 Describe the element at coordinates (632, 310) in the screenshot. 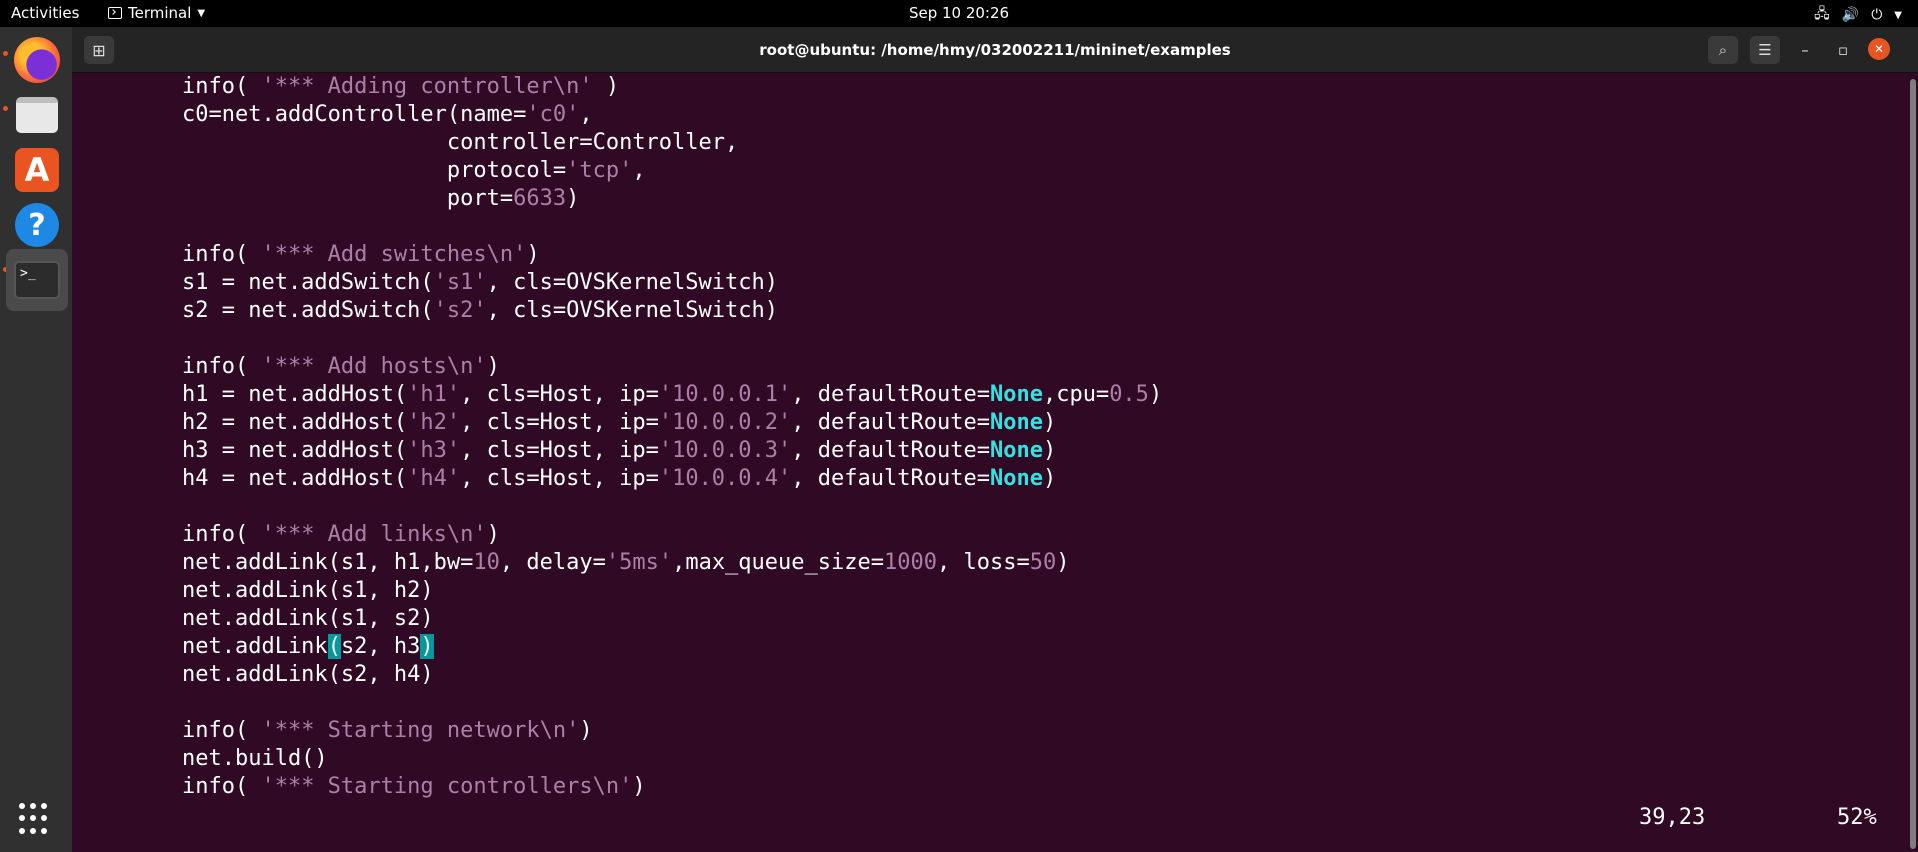

I see `code-token: , cls=OVSKernelSwitch)` at that location.